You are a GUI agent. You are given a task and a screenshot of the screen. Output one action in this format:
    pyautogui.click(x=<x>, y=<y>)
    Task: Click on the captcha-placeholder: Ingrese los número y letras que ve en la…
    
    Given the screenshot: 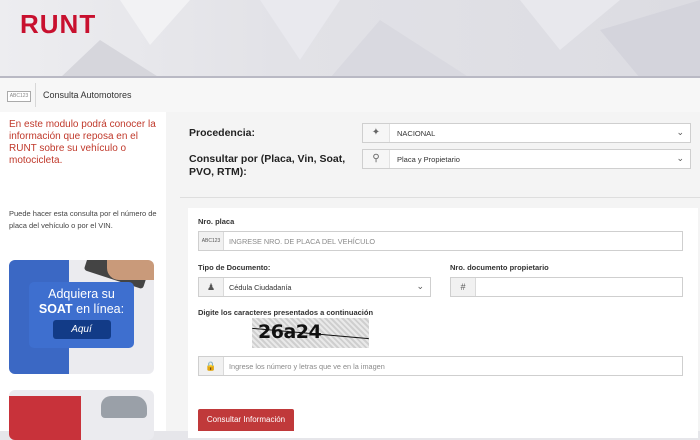 What is the action you would take?
    pyautogui.click(x=307, y=366)
    